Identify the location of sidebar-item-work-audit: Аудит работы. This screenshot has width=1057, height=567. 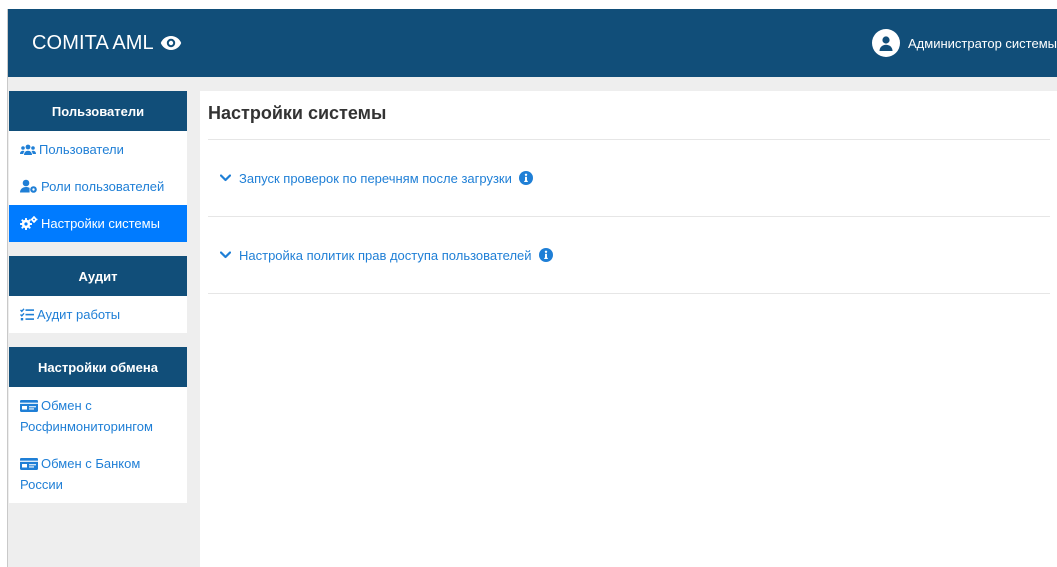
(98, 314).